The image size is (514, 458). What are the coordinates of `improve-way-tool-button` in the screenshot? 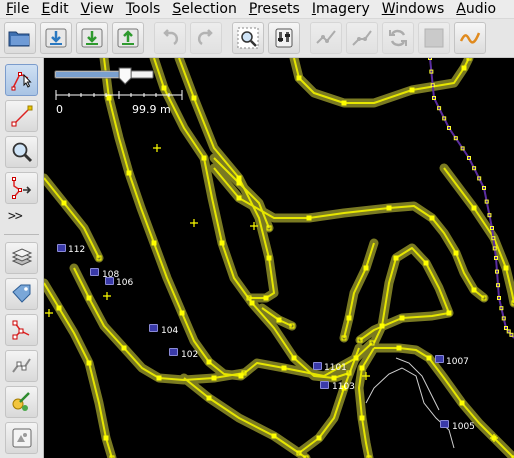 It's located at (21, 188).